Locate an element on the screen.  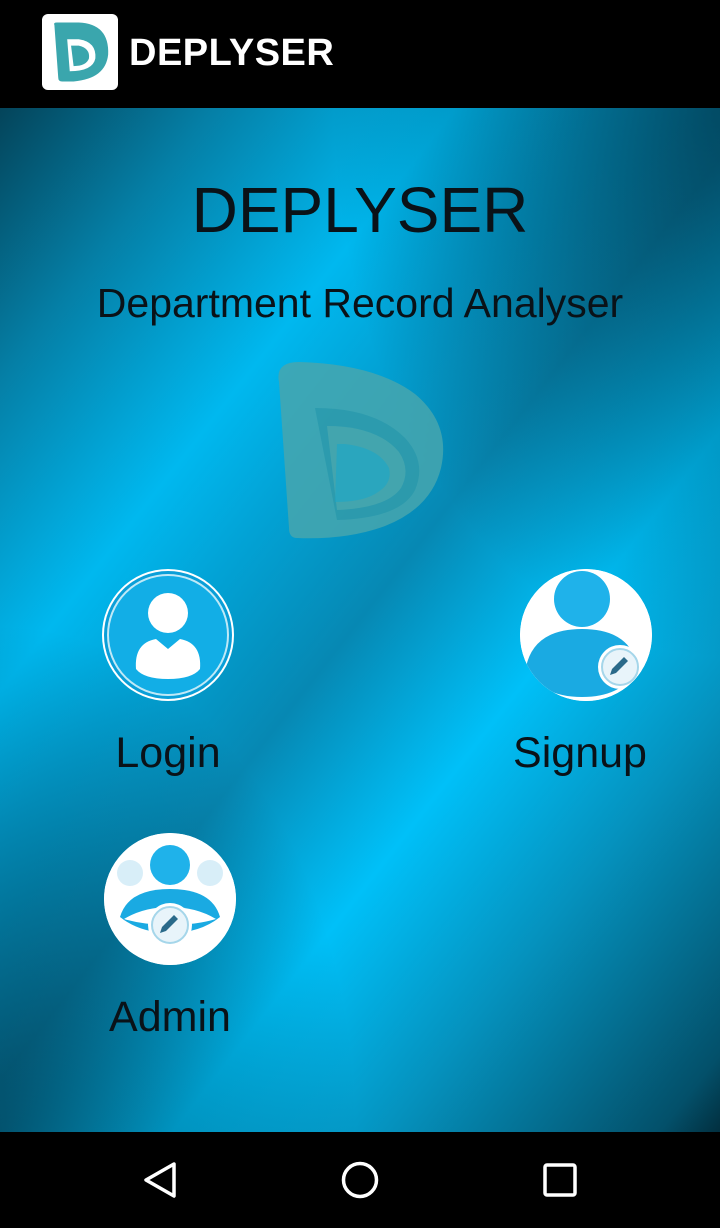
admin-button is located at coordinates (170, 899).